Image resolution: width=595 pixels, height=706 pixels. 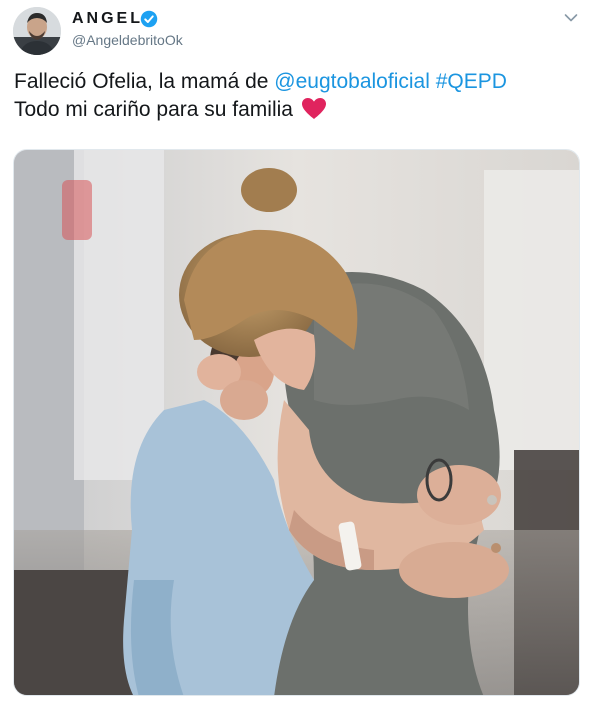 I want to click on tweet-text-prefix: Falleció Ofelia, la mamá de, so click(x=144, y=81).